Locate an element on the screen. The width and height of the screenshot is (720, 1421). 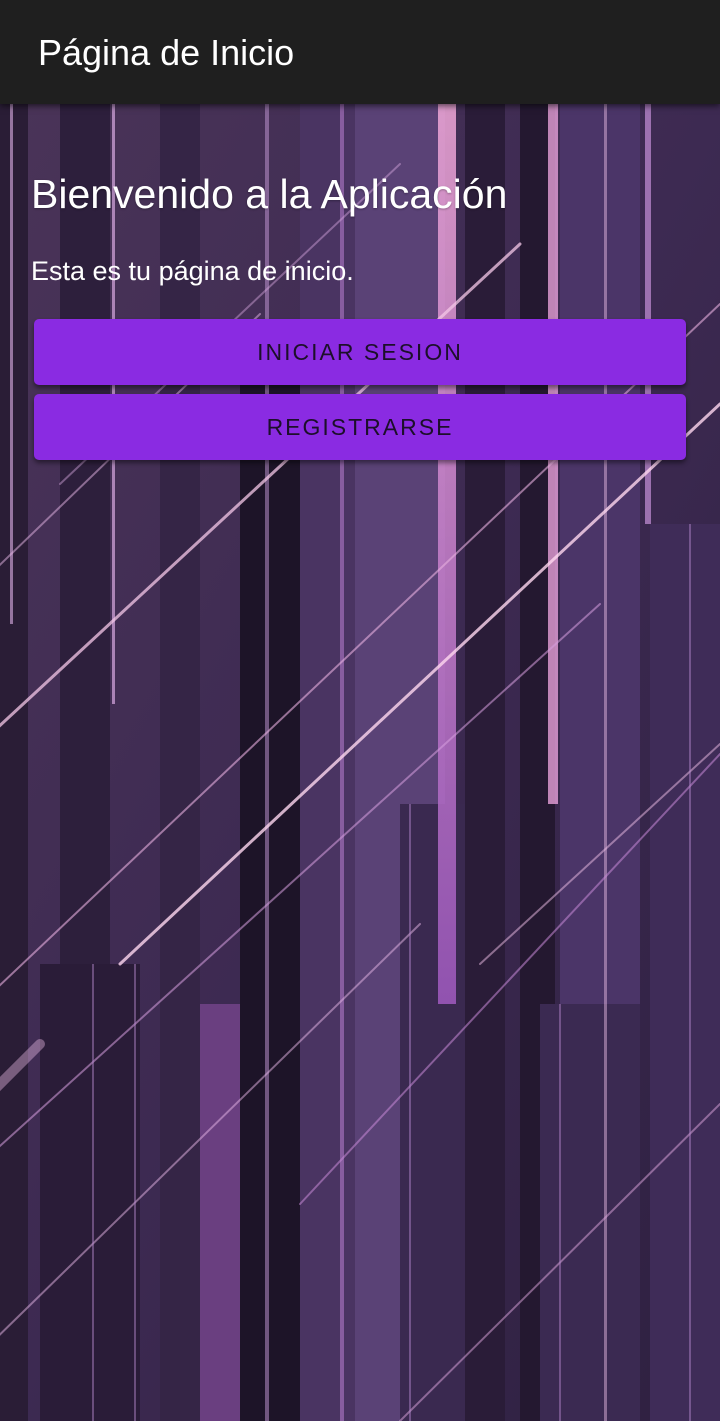
app-bar-title: Página de Inicio is located at coordinates (166, 52).